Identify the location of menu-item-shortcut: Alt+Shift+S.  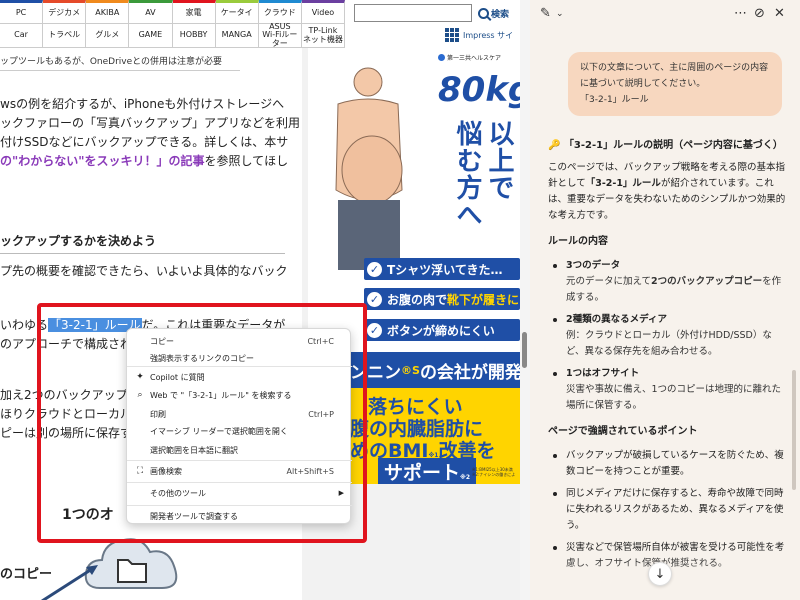
(310, 471).